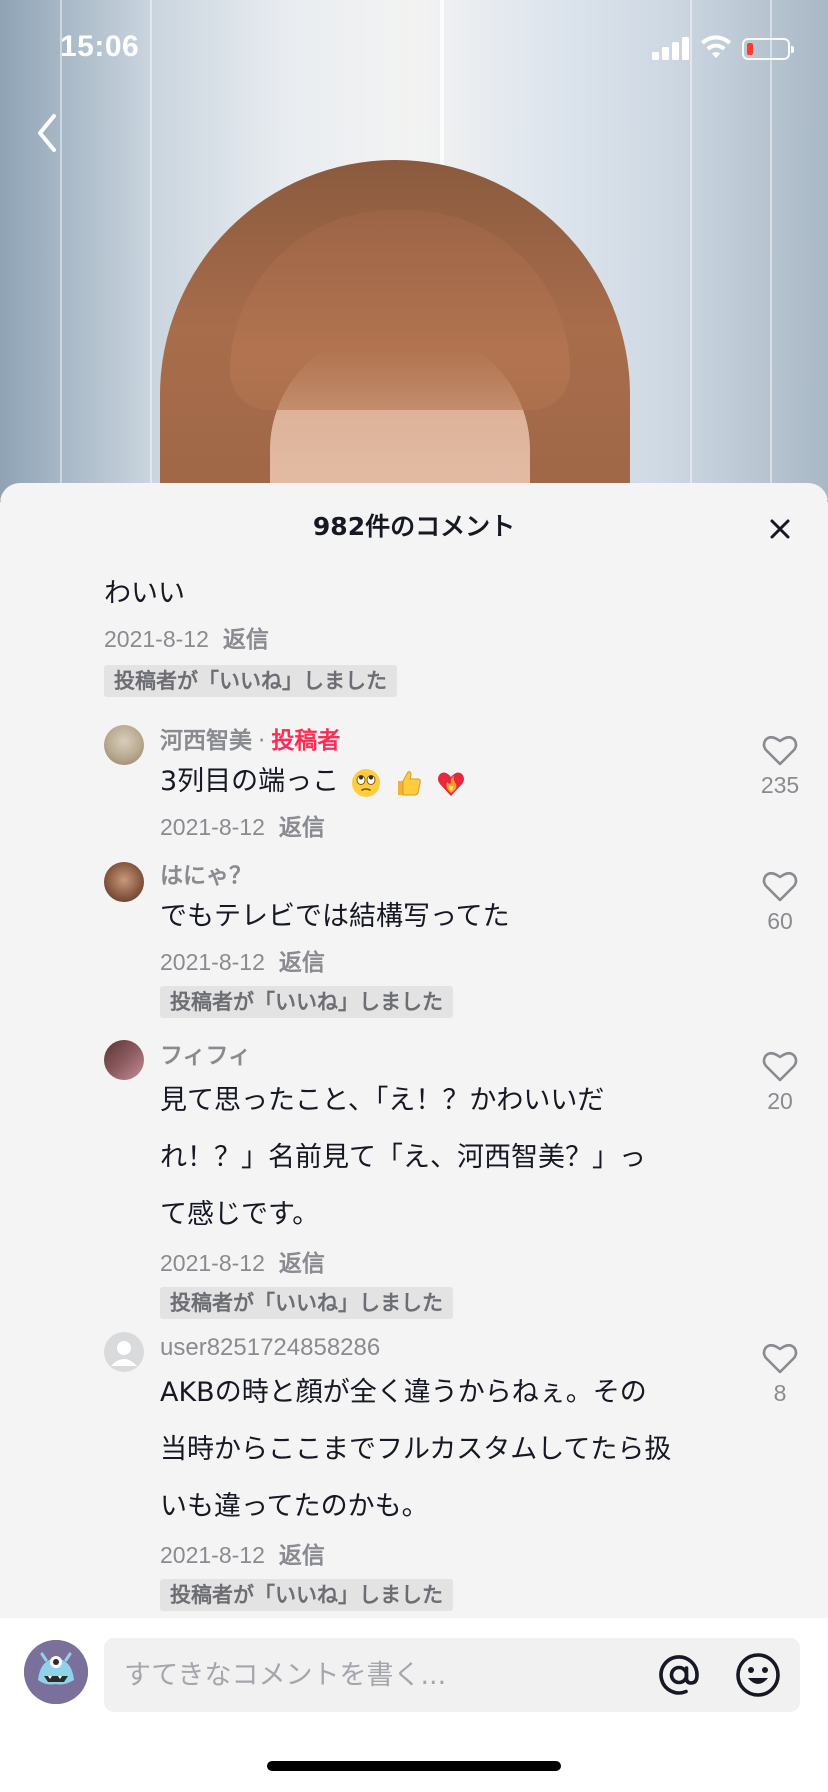  What do you see at coordinates (410, 782) in the screenshot?
I see `thumbs-up-icon` at bounding box center [410, 782].